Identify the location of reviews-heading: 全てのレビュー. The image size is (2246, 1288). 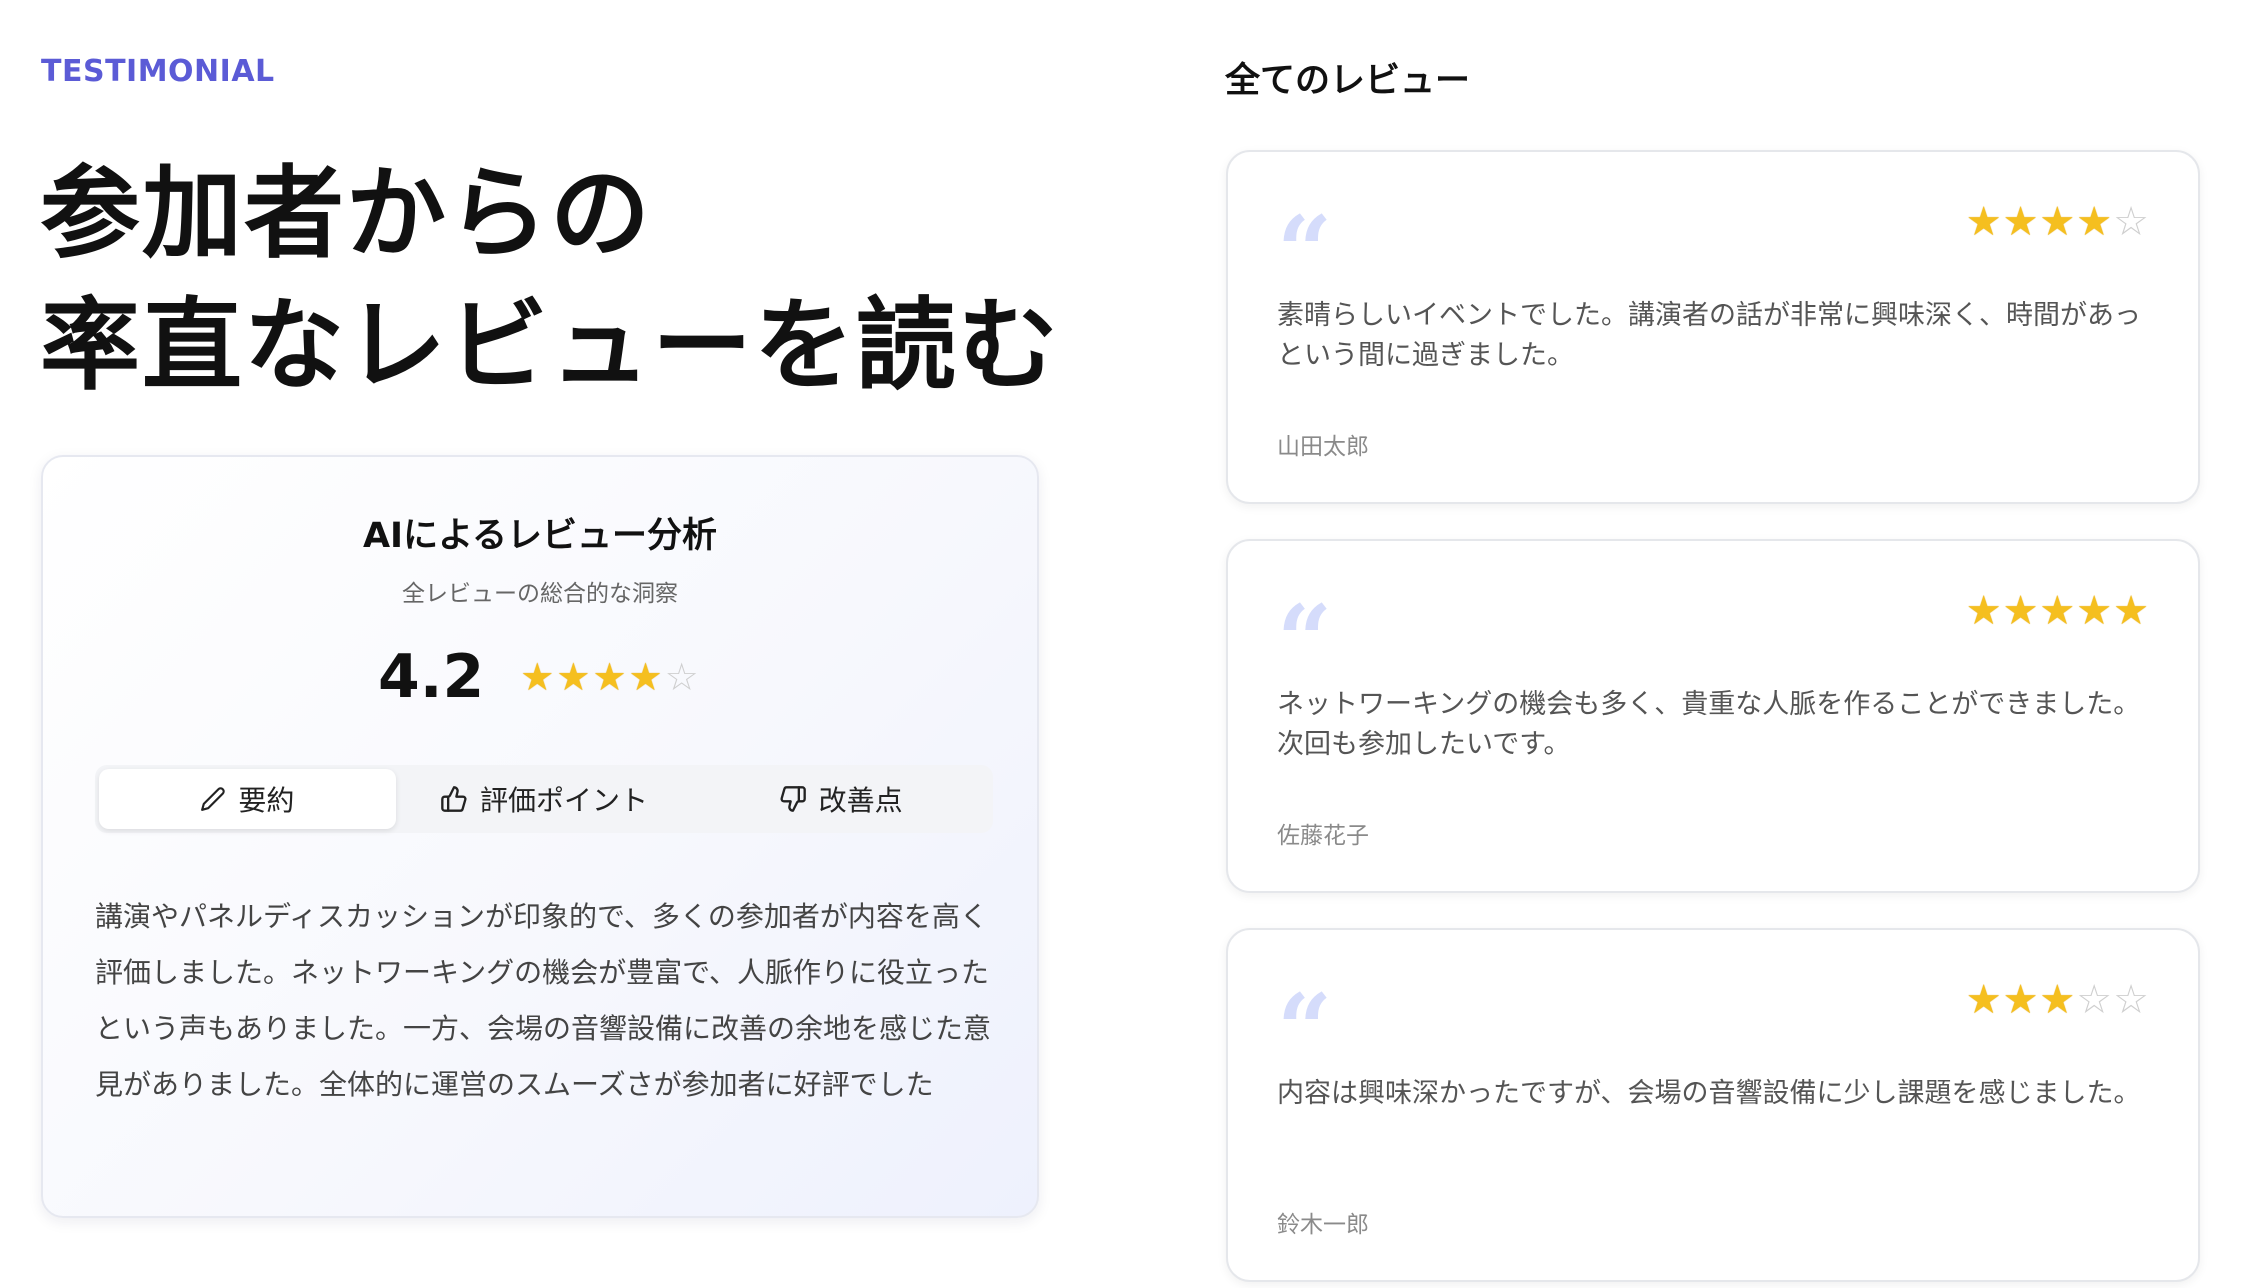
(1348, 81).